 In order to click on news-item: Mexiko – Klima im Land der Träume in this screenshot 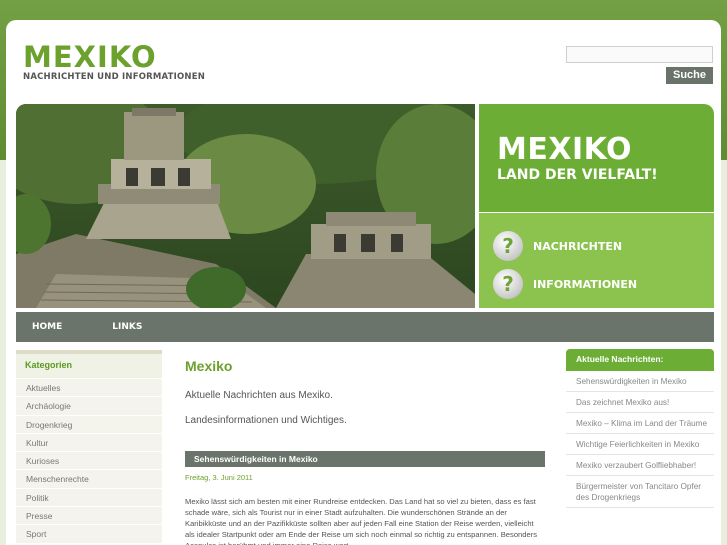, I will do `click(640, 423)`.